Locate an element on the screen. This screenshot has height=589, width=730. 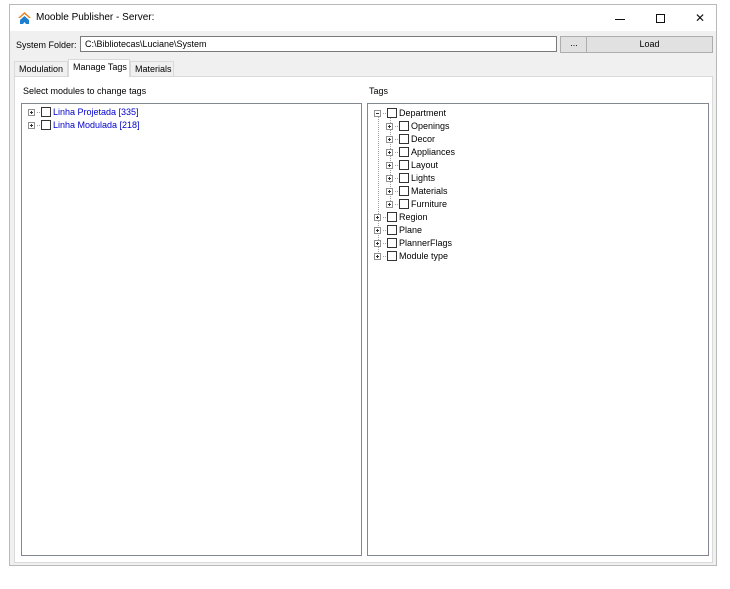
collapse-icon is located at coordinates (377, 113).